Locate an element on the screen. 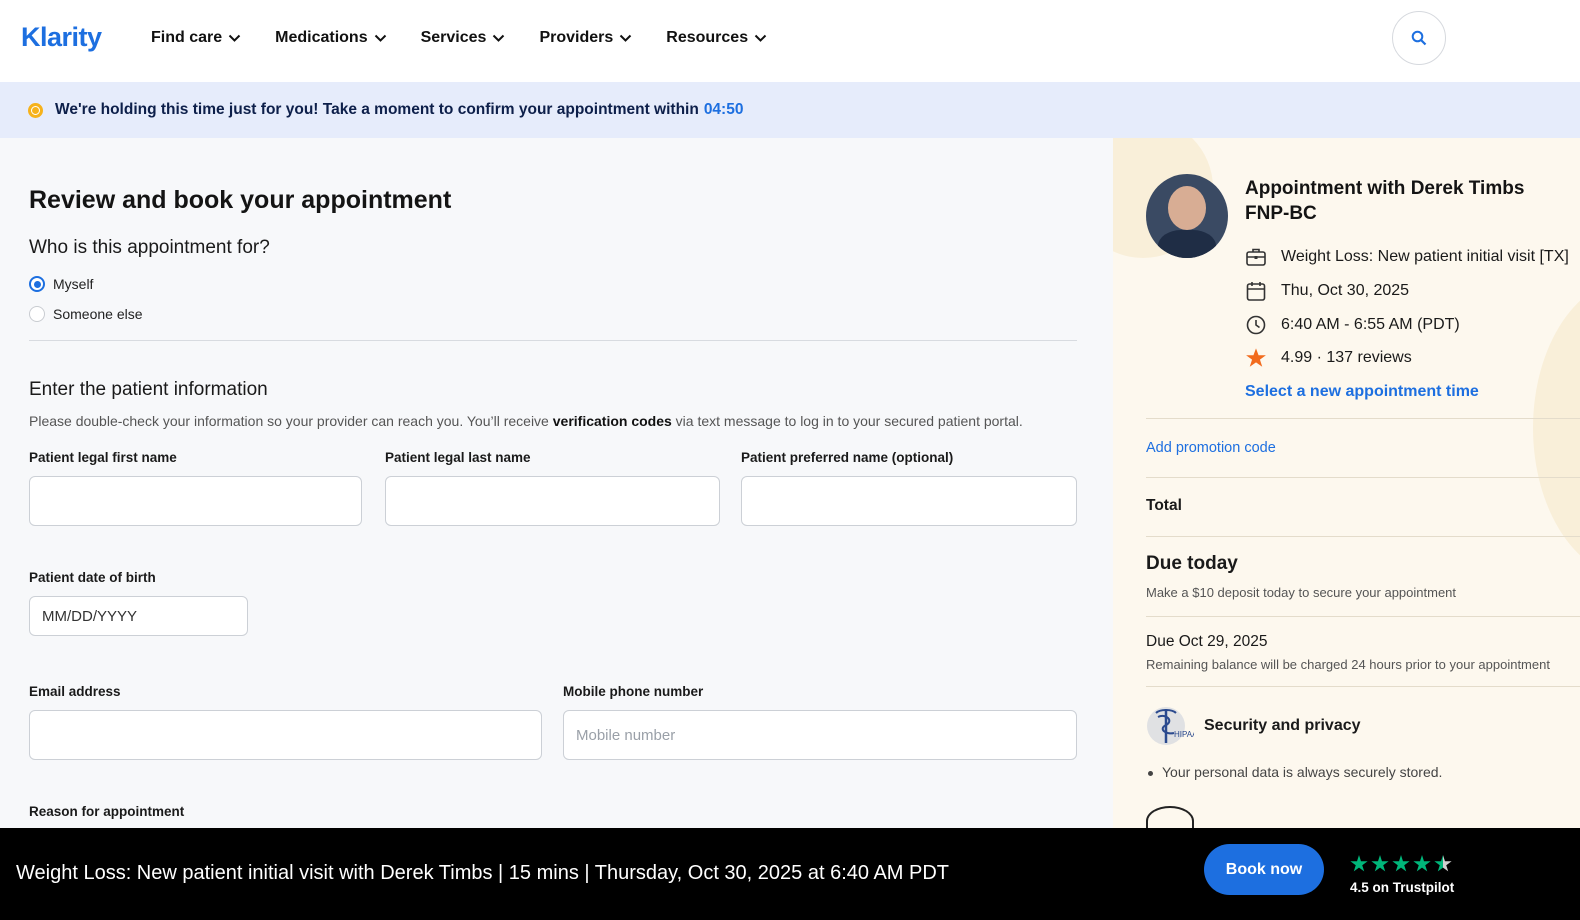 This screenshot has height=920, width=1580. patient-section-title: Enter the patient information is located at coordinates (148, 389).